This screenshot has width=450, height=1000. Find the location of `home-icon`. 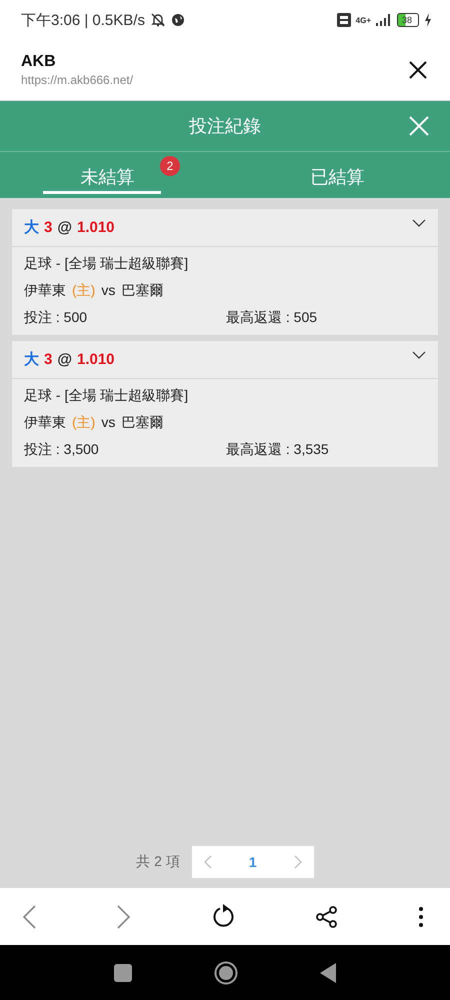

home-icon is located at coordinates (226, 972).